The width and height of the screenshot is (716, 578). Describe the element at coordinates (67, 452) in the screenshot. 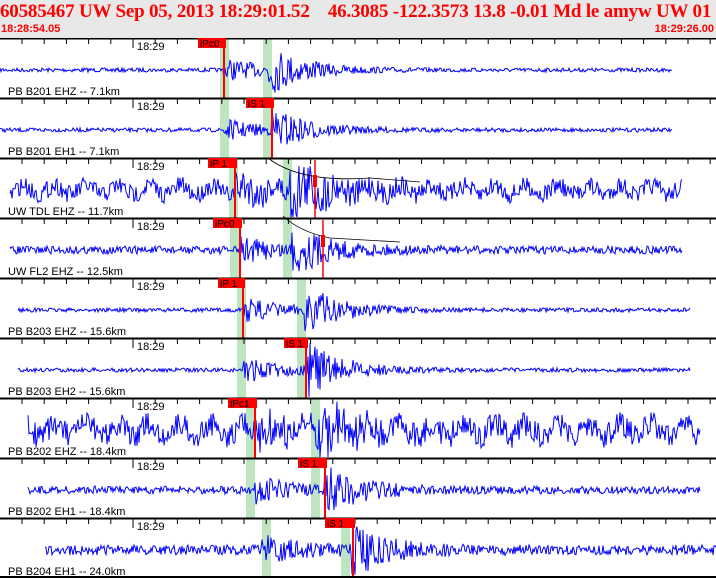

I see `station-label: PB B202 EHZ -- 18.4km` at that location.